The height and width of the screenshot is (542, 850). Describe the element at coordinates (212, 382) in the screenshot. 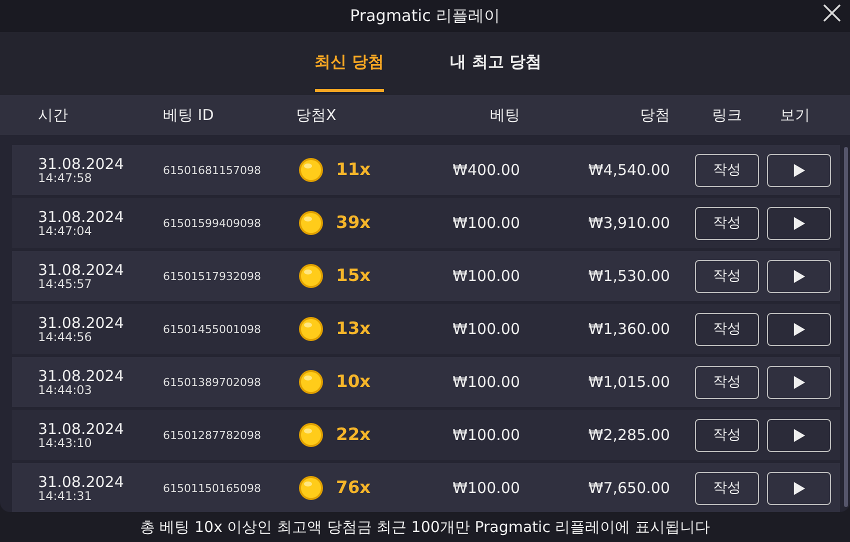

I see `bet-id-cell-text: 61501389702098` at that location.